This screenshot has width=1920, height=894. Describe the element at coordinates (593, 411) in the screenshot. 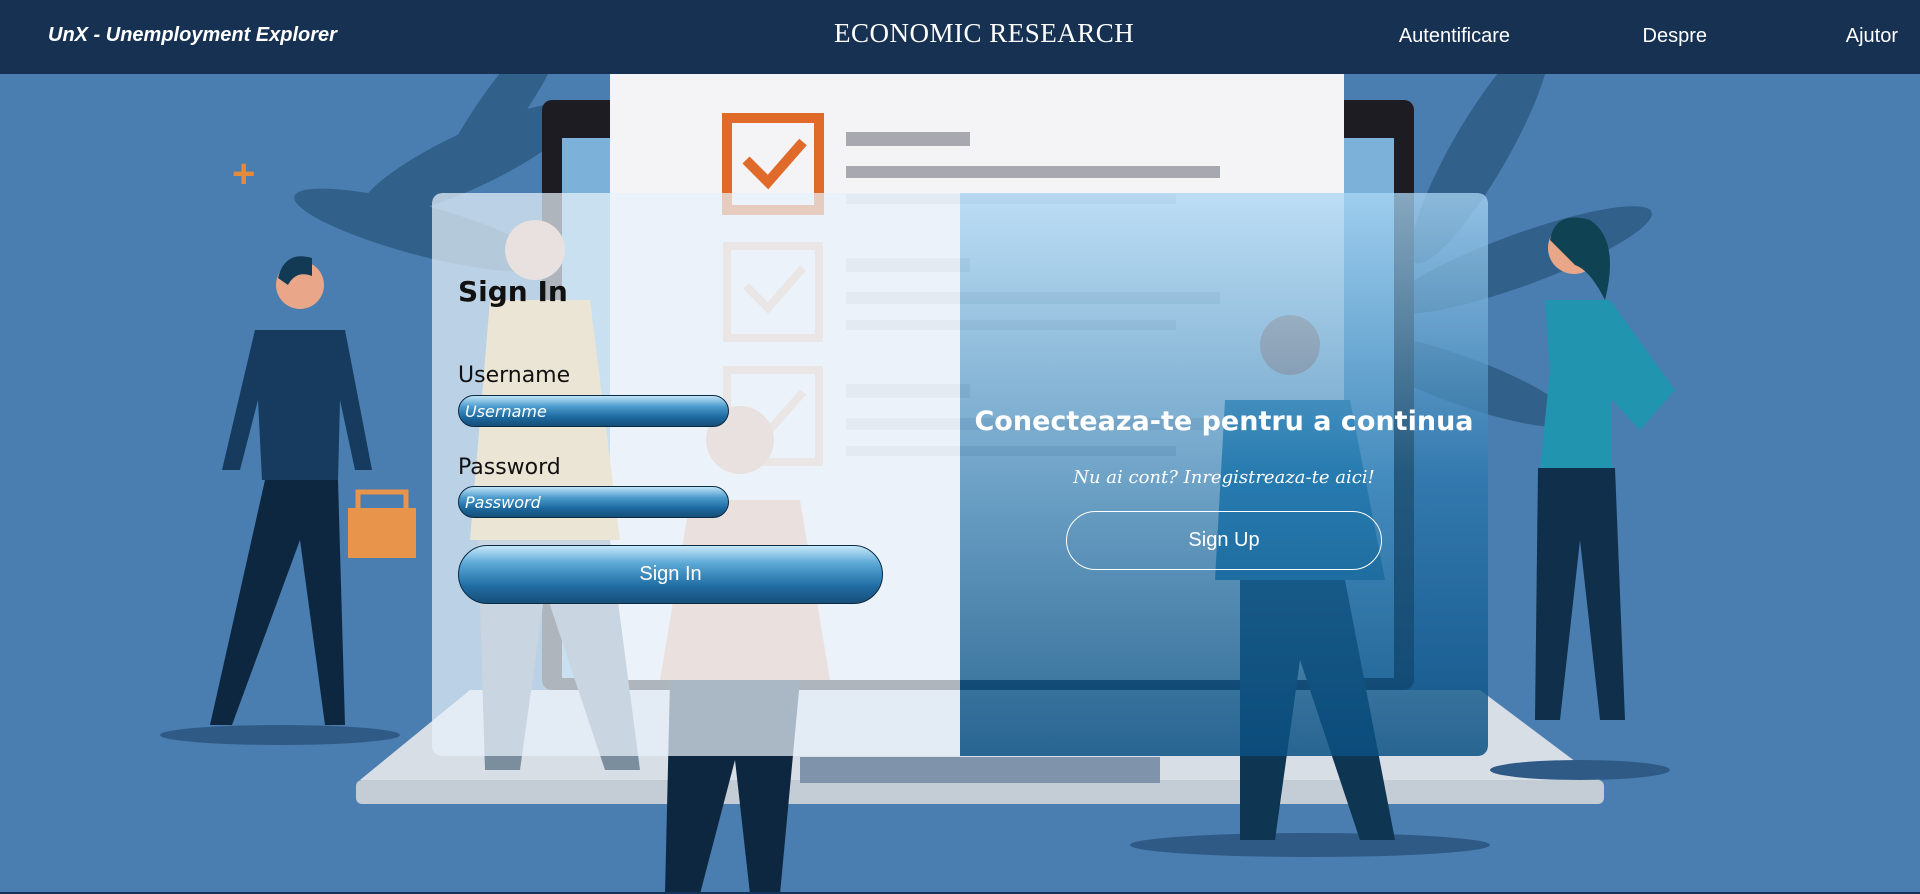

I see `username-input` at that location.